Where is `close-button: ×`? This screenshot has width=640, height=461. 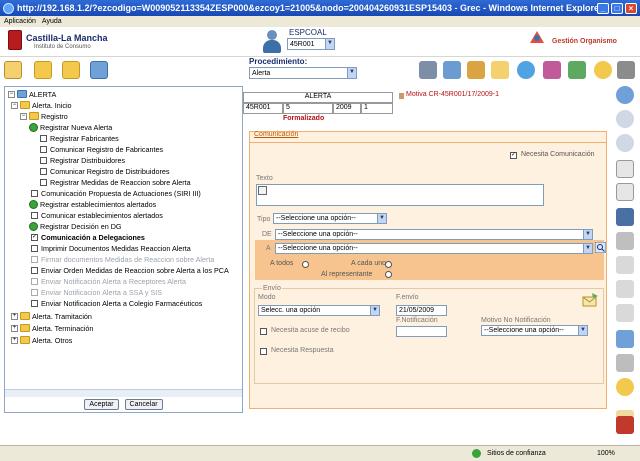 close-button: × is located at coordinates (631, 8).